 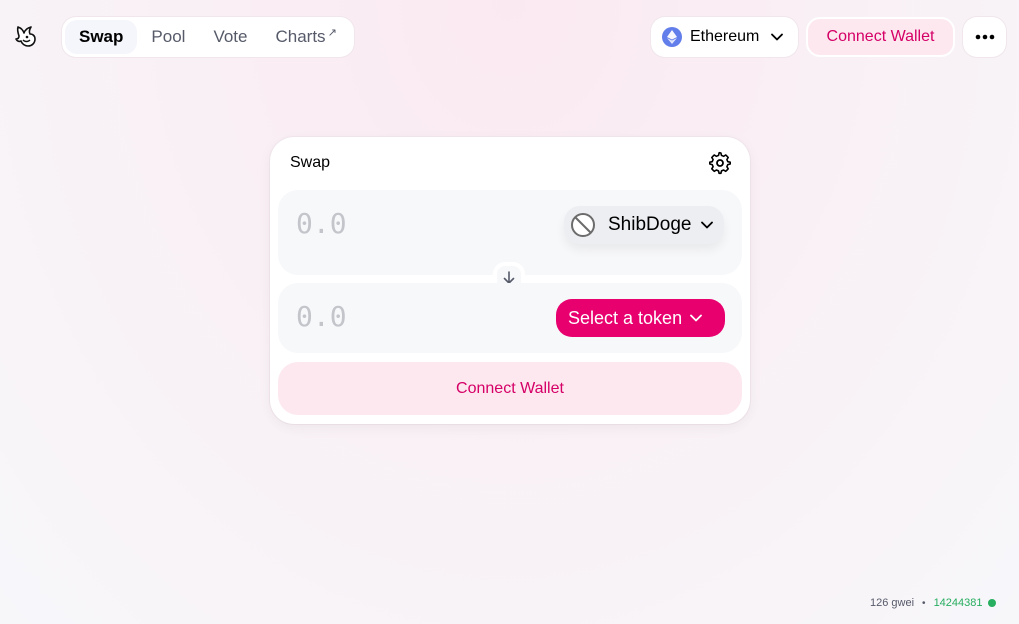 What do you see at coordinates (892, 603) in the screenshot?
I see `gas-price: 126 gwei` at bounding box center [892, 603].